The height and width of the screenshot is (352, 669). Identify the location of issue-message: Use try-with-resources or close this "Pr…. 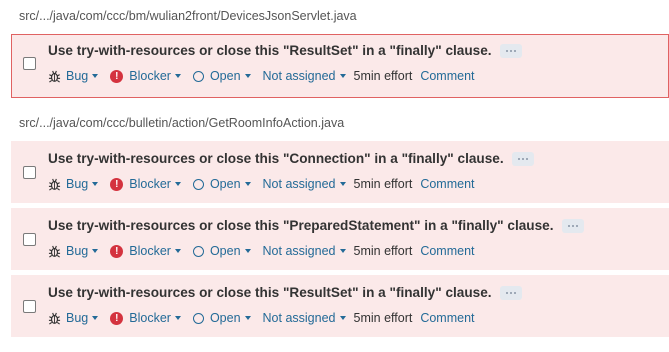
(316, 225).